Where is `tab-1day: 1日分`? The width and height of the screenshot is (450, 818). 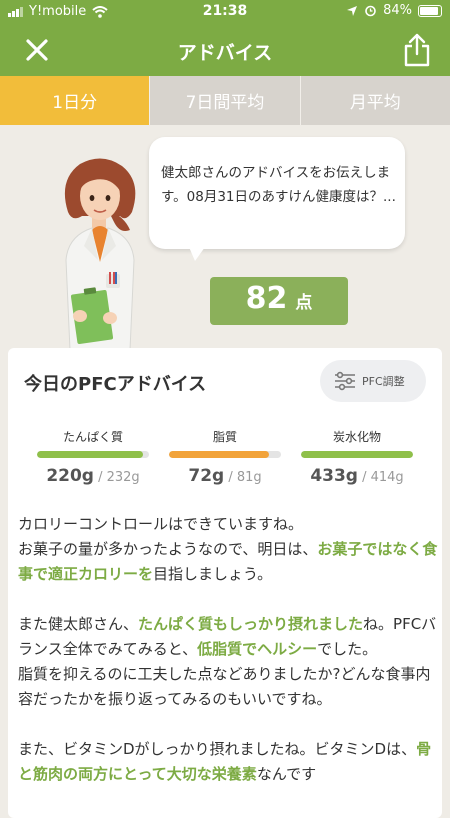 tab-1day: 1日分 is located at coordinates (75, 100).